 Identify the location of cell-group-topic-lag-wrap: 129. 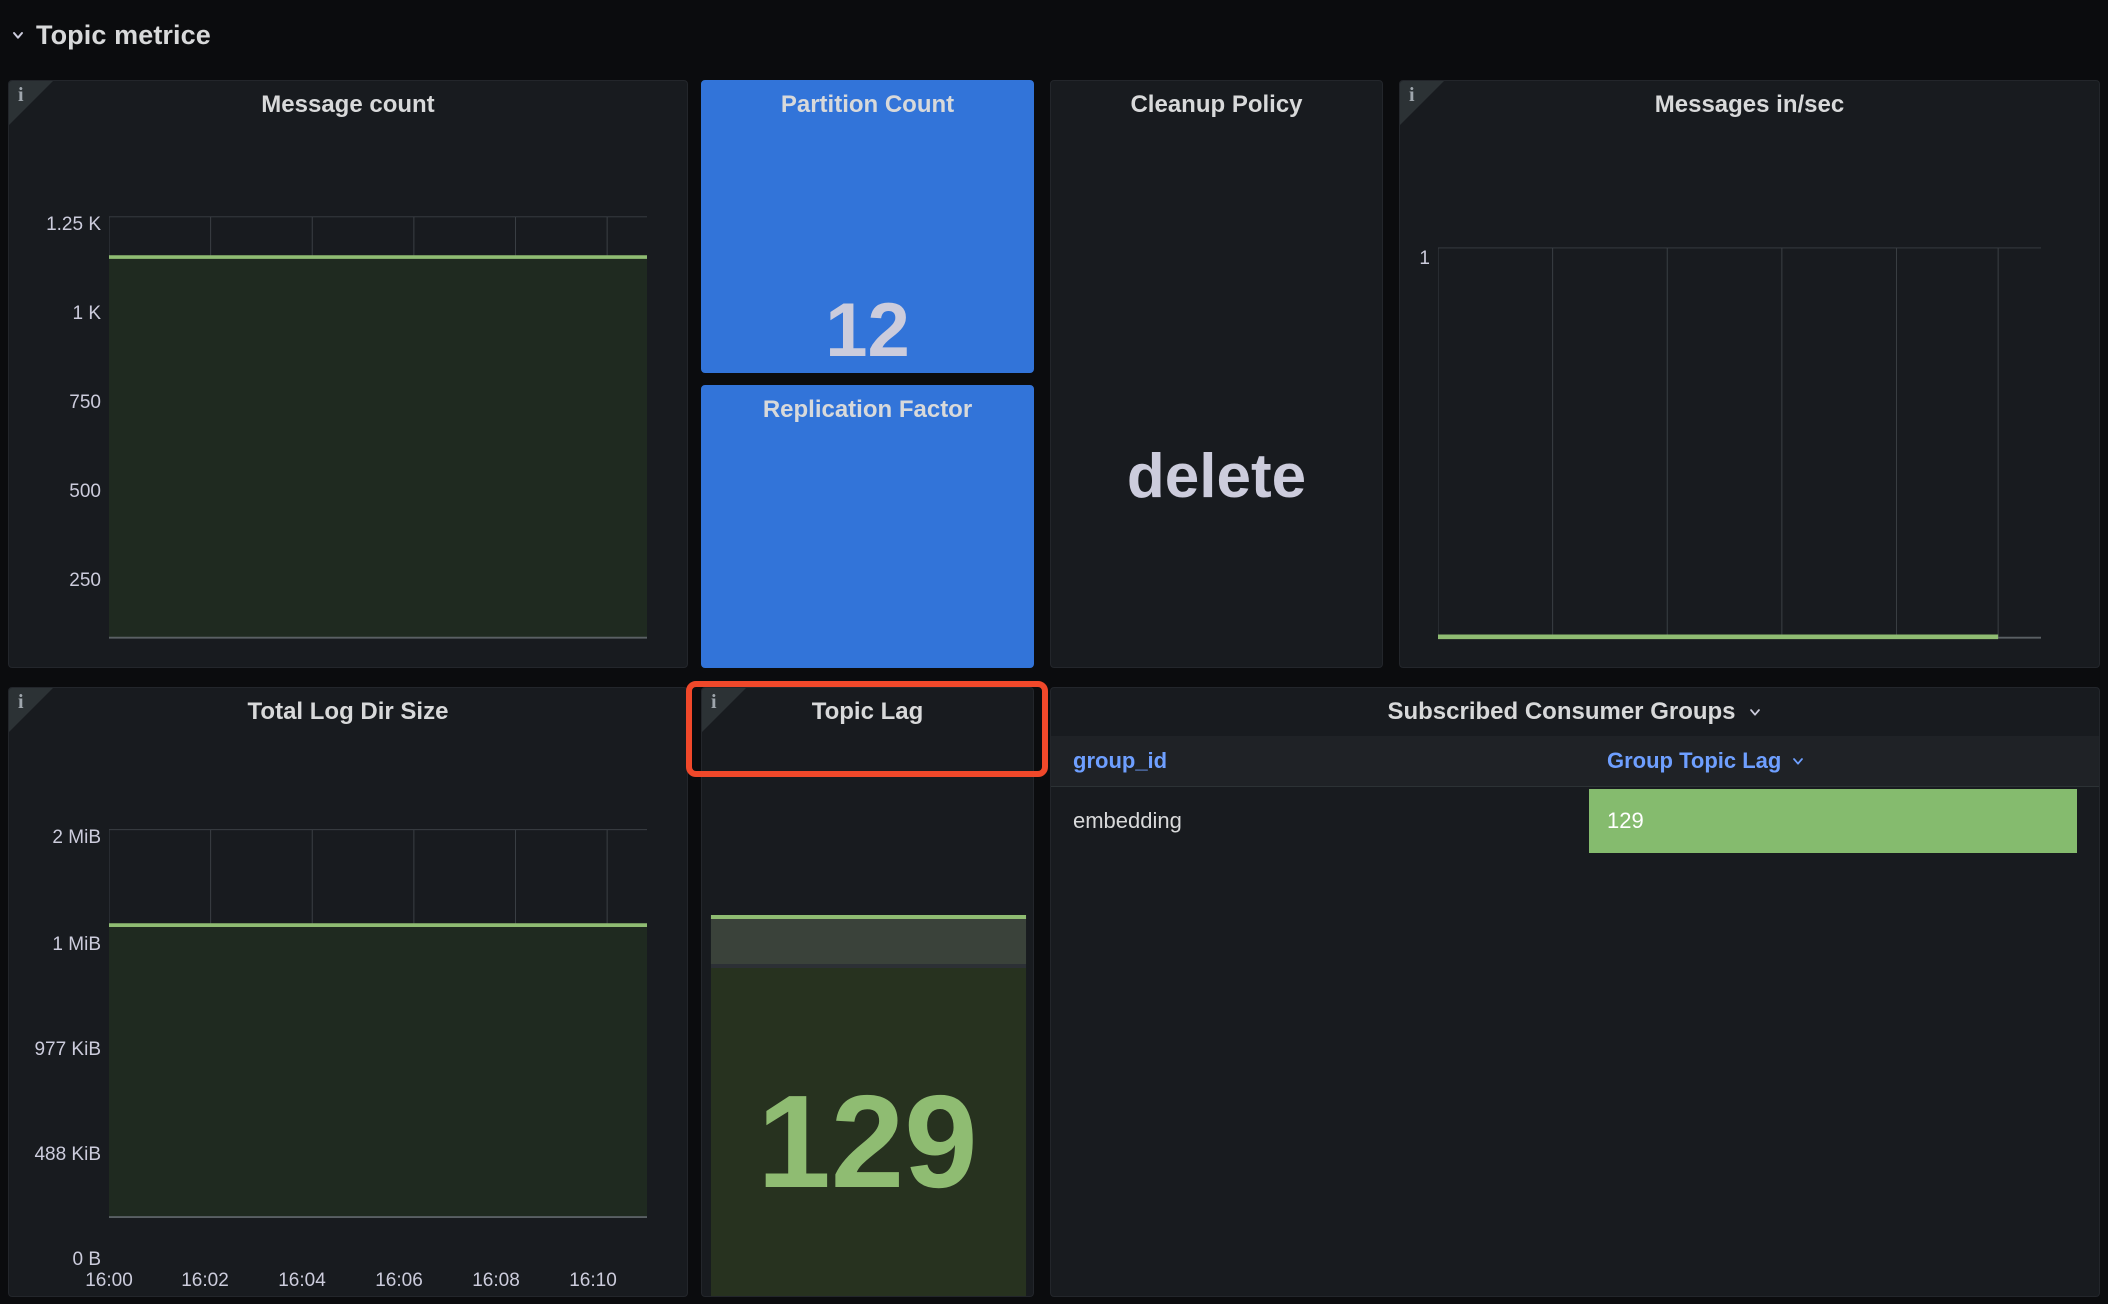
(1844, 820).